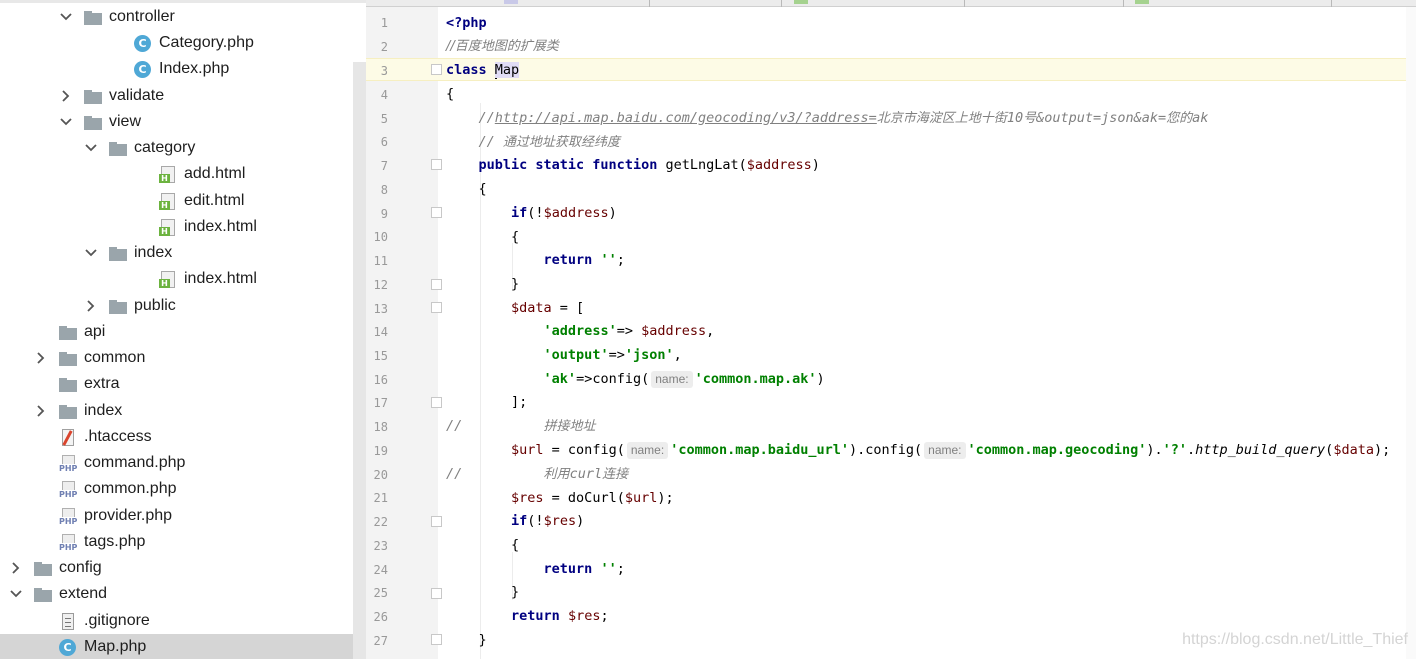  What do you see at coordinates (115, 357) in the screenshot?
I see `tree-item-label: common` at bounding box center [115, 357].